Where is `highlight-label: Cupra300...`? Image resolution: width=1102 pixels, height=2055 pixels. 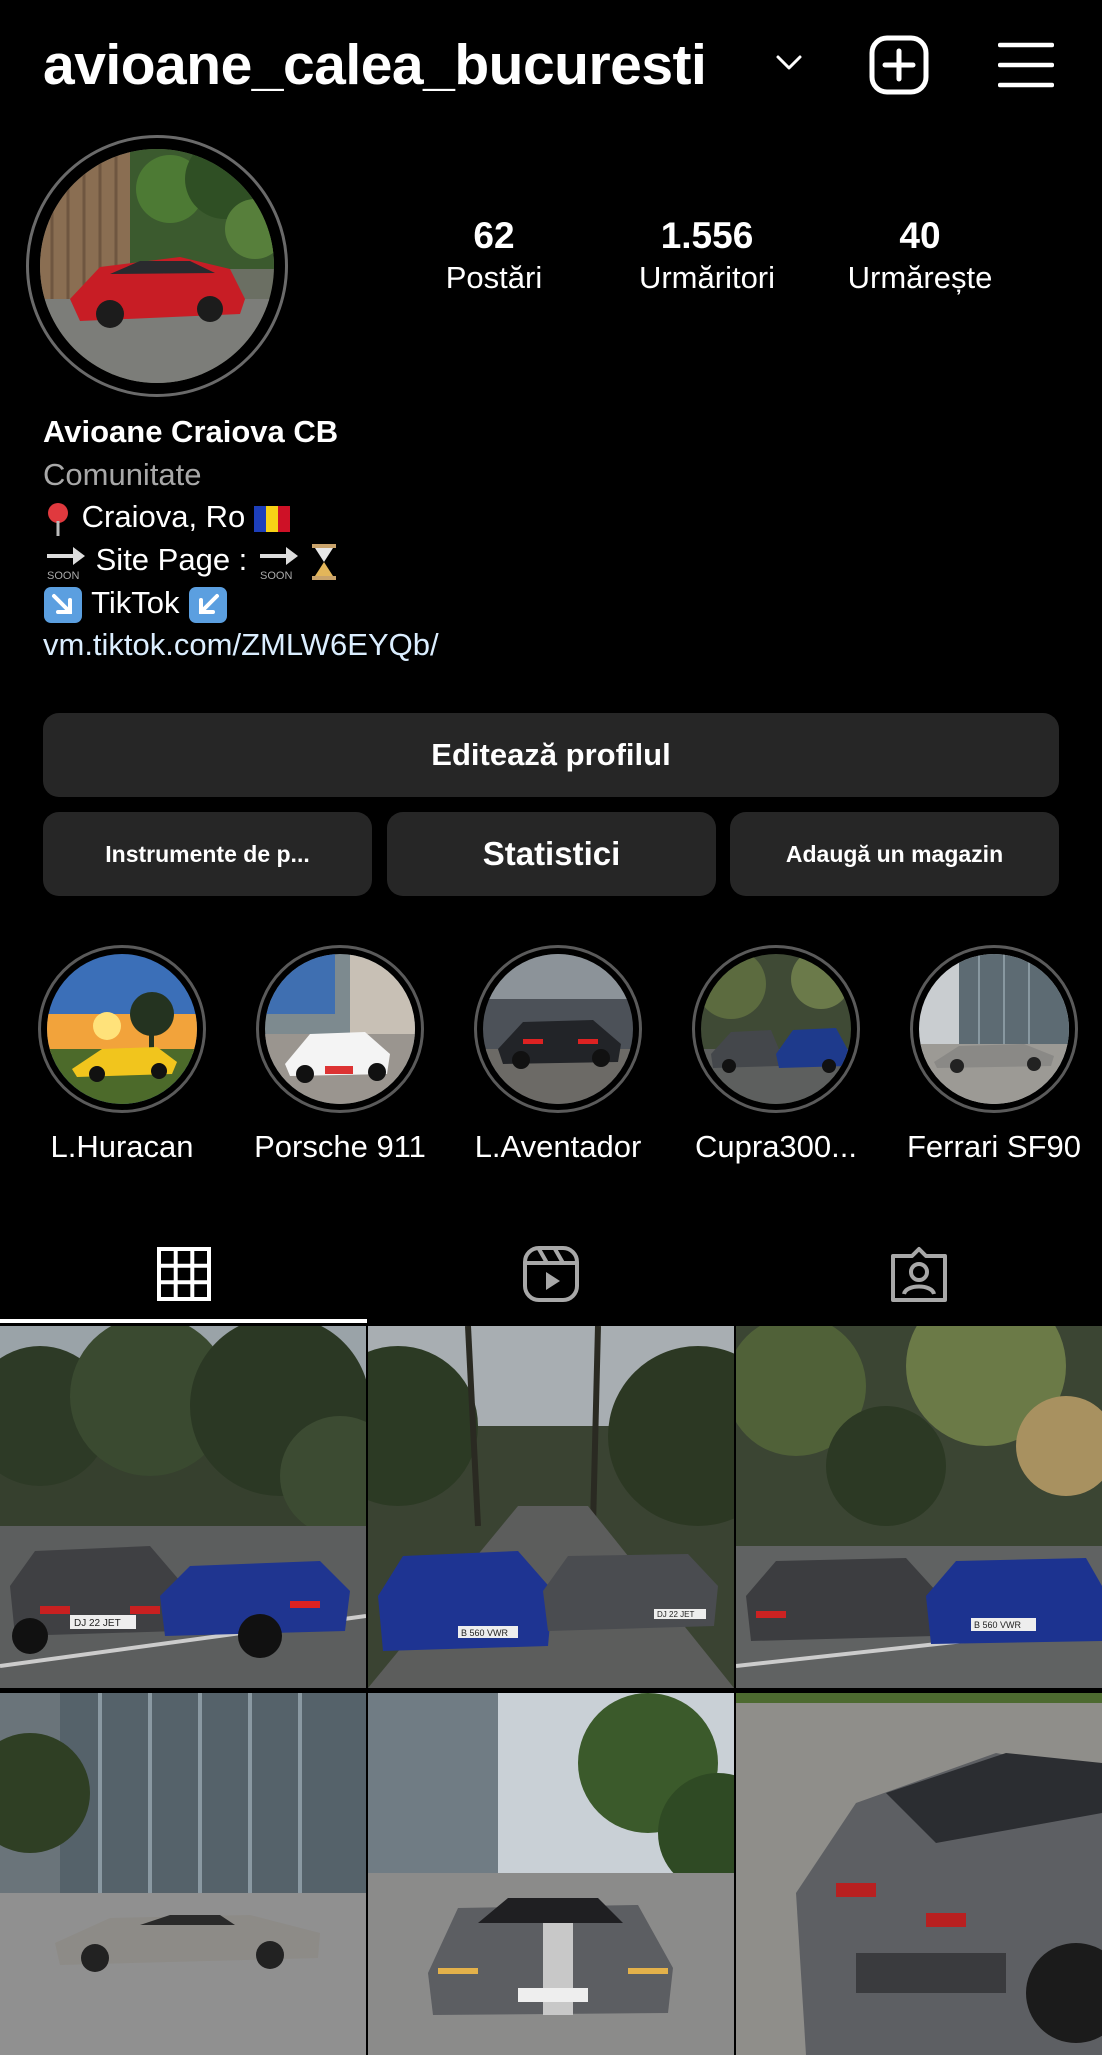
highlight-label: Cupra300... is located at coordinates (776, 1146).